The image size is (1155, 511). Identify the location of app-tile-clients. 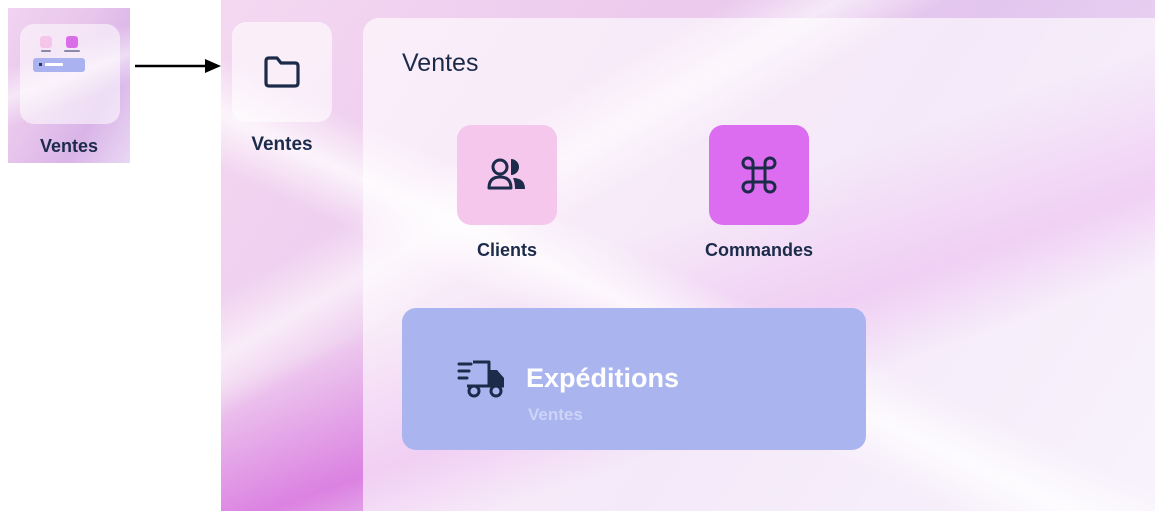
(507, 175).